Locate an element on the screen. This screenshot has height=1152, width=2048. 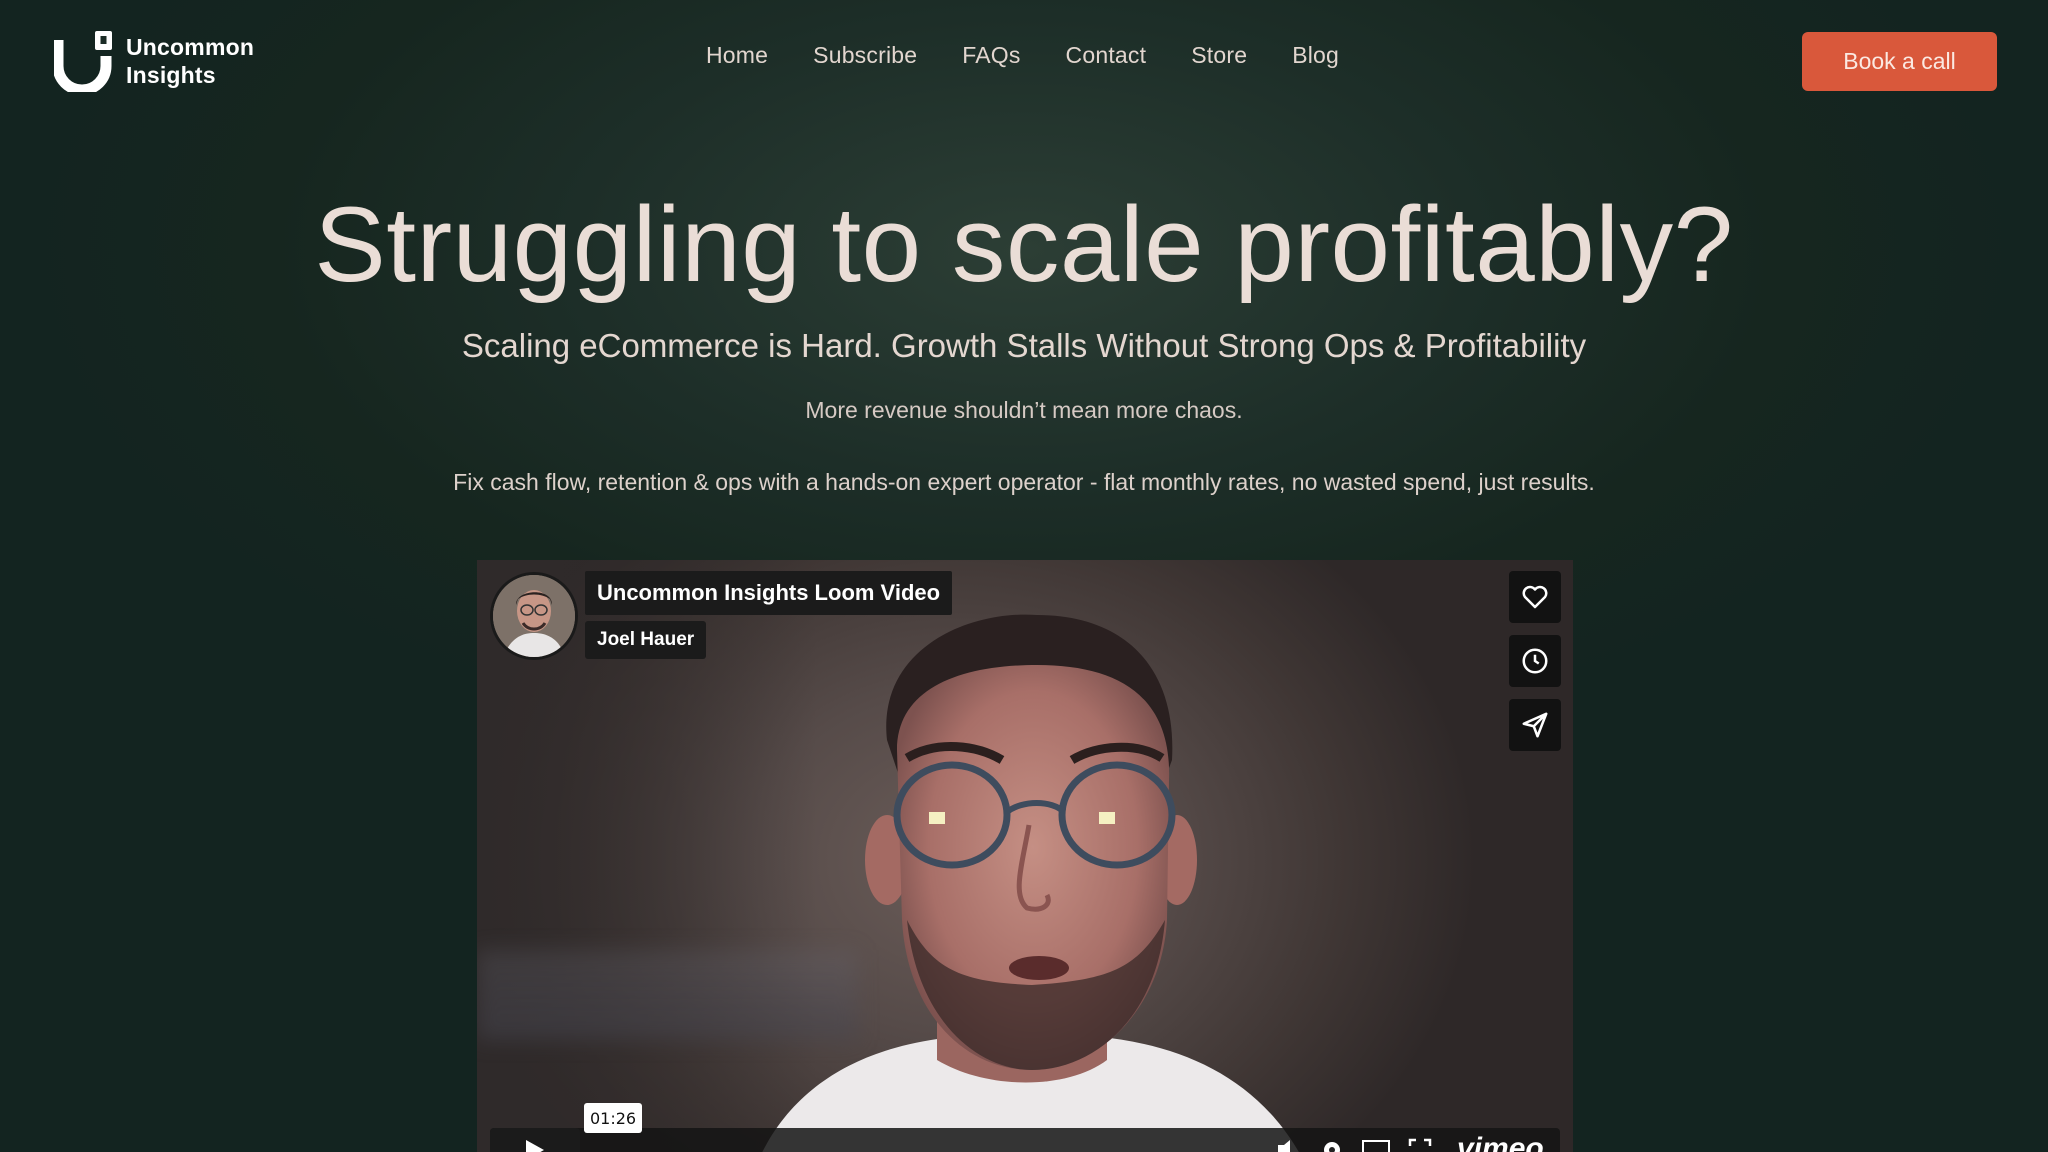
book-call-button: Book a call is located at coordinates (1899, 61).